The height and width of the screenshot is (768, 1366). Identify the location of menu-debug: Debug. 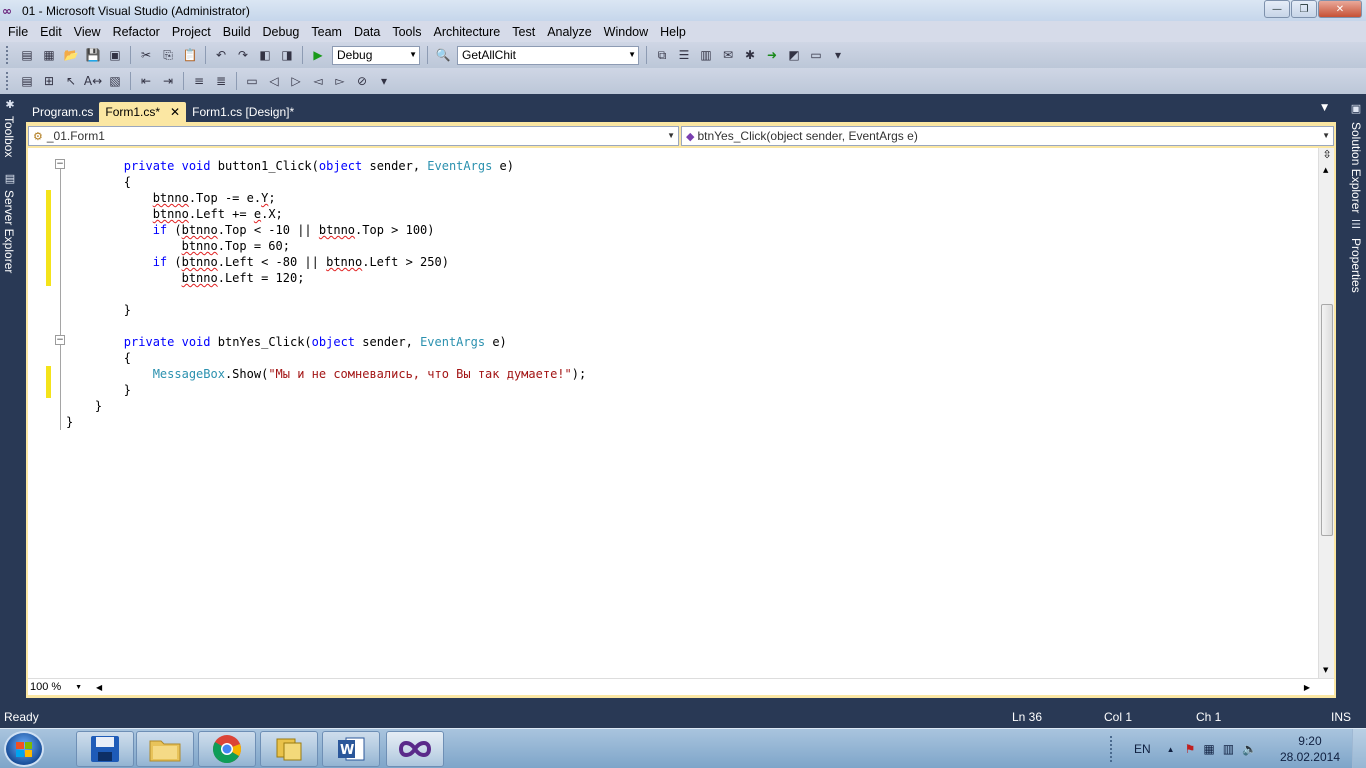
(281, 32).